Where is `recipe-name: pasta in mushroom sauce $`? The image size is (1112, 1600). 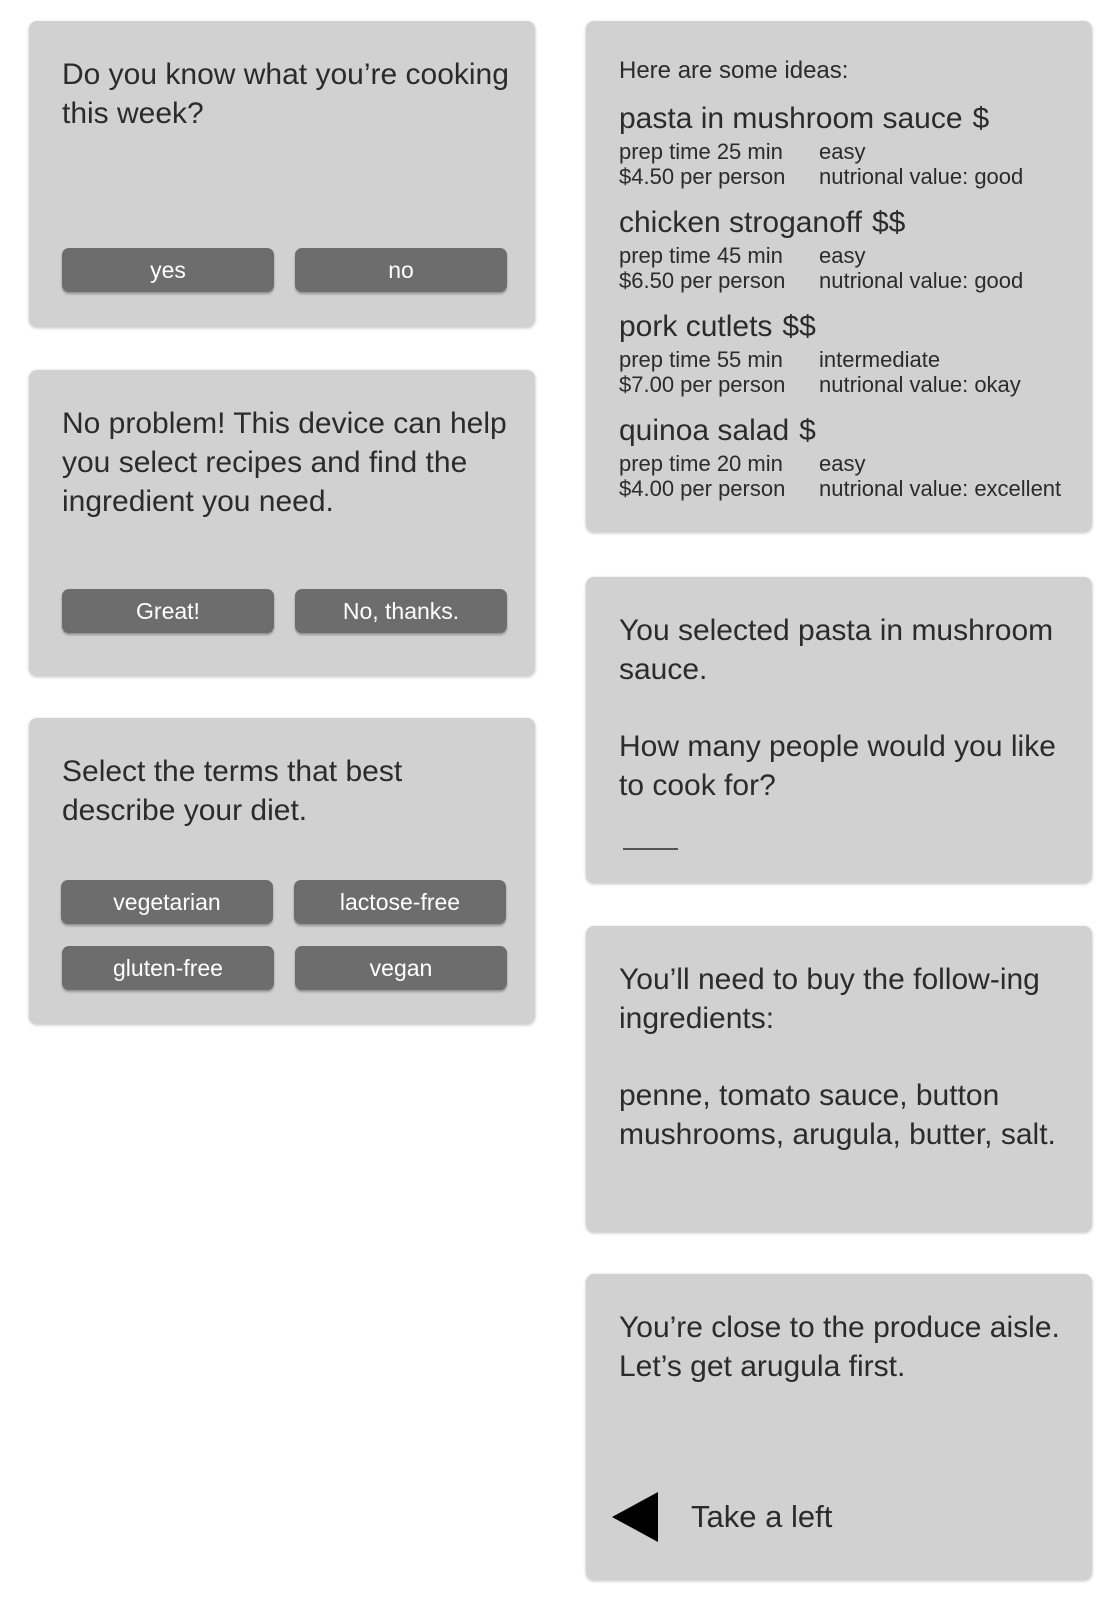
recipe-name: pasta in mushroom sauce $ is located at coordinates (804, 118).